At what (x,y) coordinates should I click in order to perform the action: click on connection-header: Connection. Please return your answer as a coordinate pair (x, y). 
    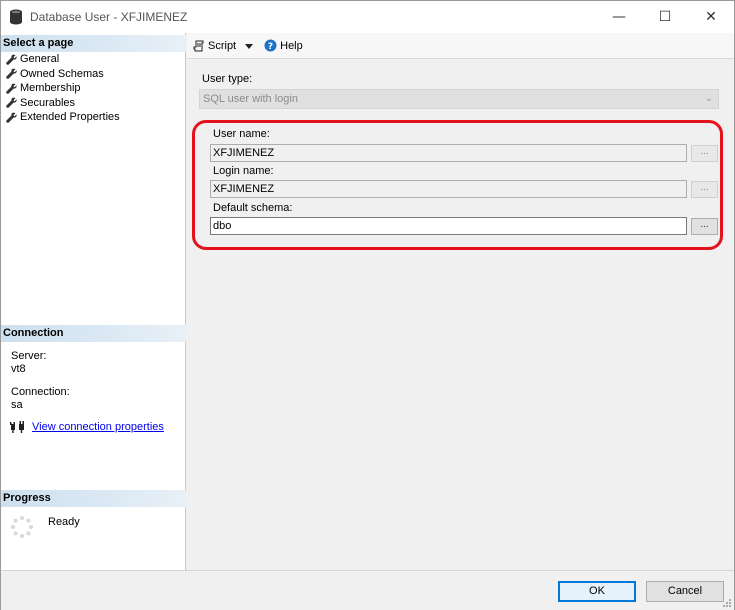
    Looking at the image, I should click on (93, 333).